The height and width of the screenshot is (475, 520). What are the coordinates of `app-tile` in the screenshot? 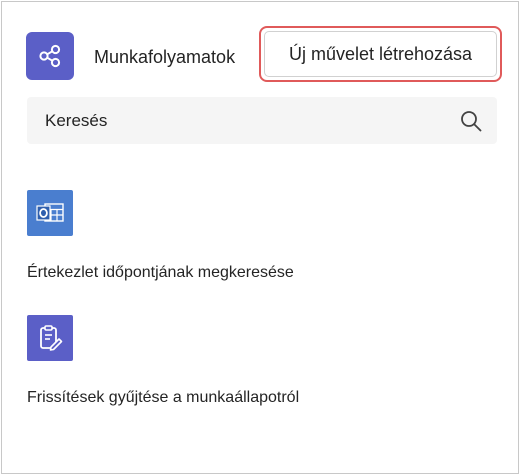 It's located at (50, 56).